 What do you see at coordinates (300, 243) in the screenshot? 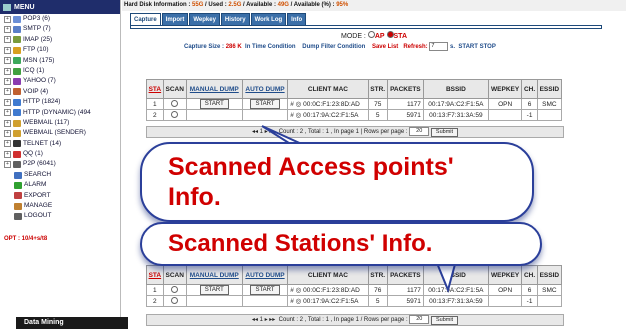
I see `sta-callout-text: Scanned Stations' Info.` at bounding box center [300, 243].